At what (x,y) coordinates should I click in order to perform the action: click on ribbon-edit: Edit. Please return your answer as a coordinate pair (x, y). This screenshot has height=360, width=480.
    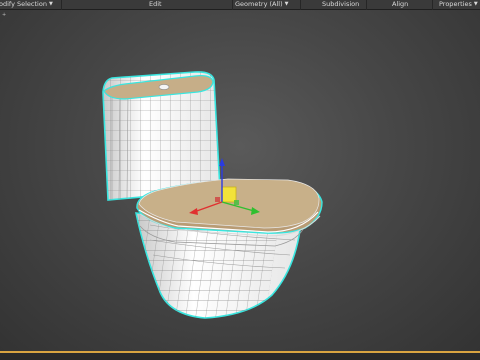
    Looking at the image, I should click on (155, 4).